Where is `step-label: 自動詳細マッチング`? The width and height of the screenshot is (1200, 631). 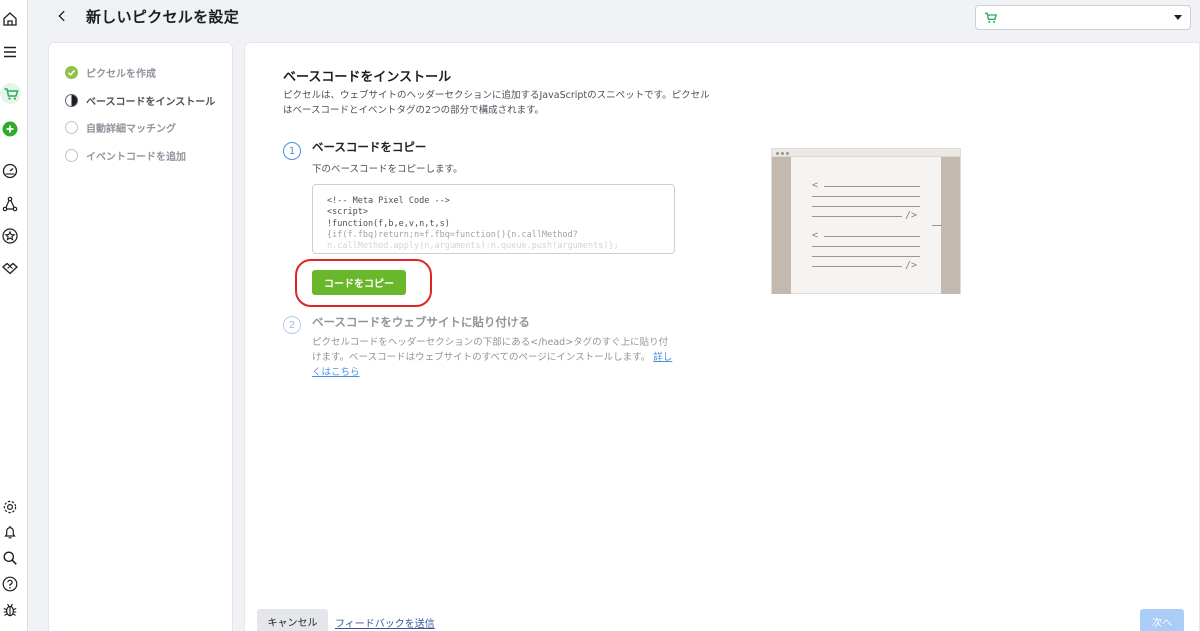
step-label: 自動詳細マッチング is located at coordinates (131, 129).